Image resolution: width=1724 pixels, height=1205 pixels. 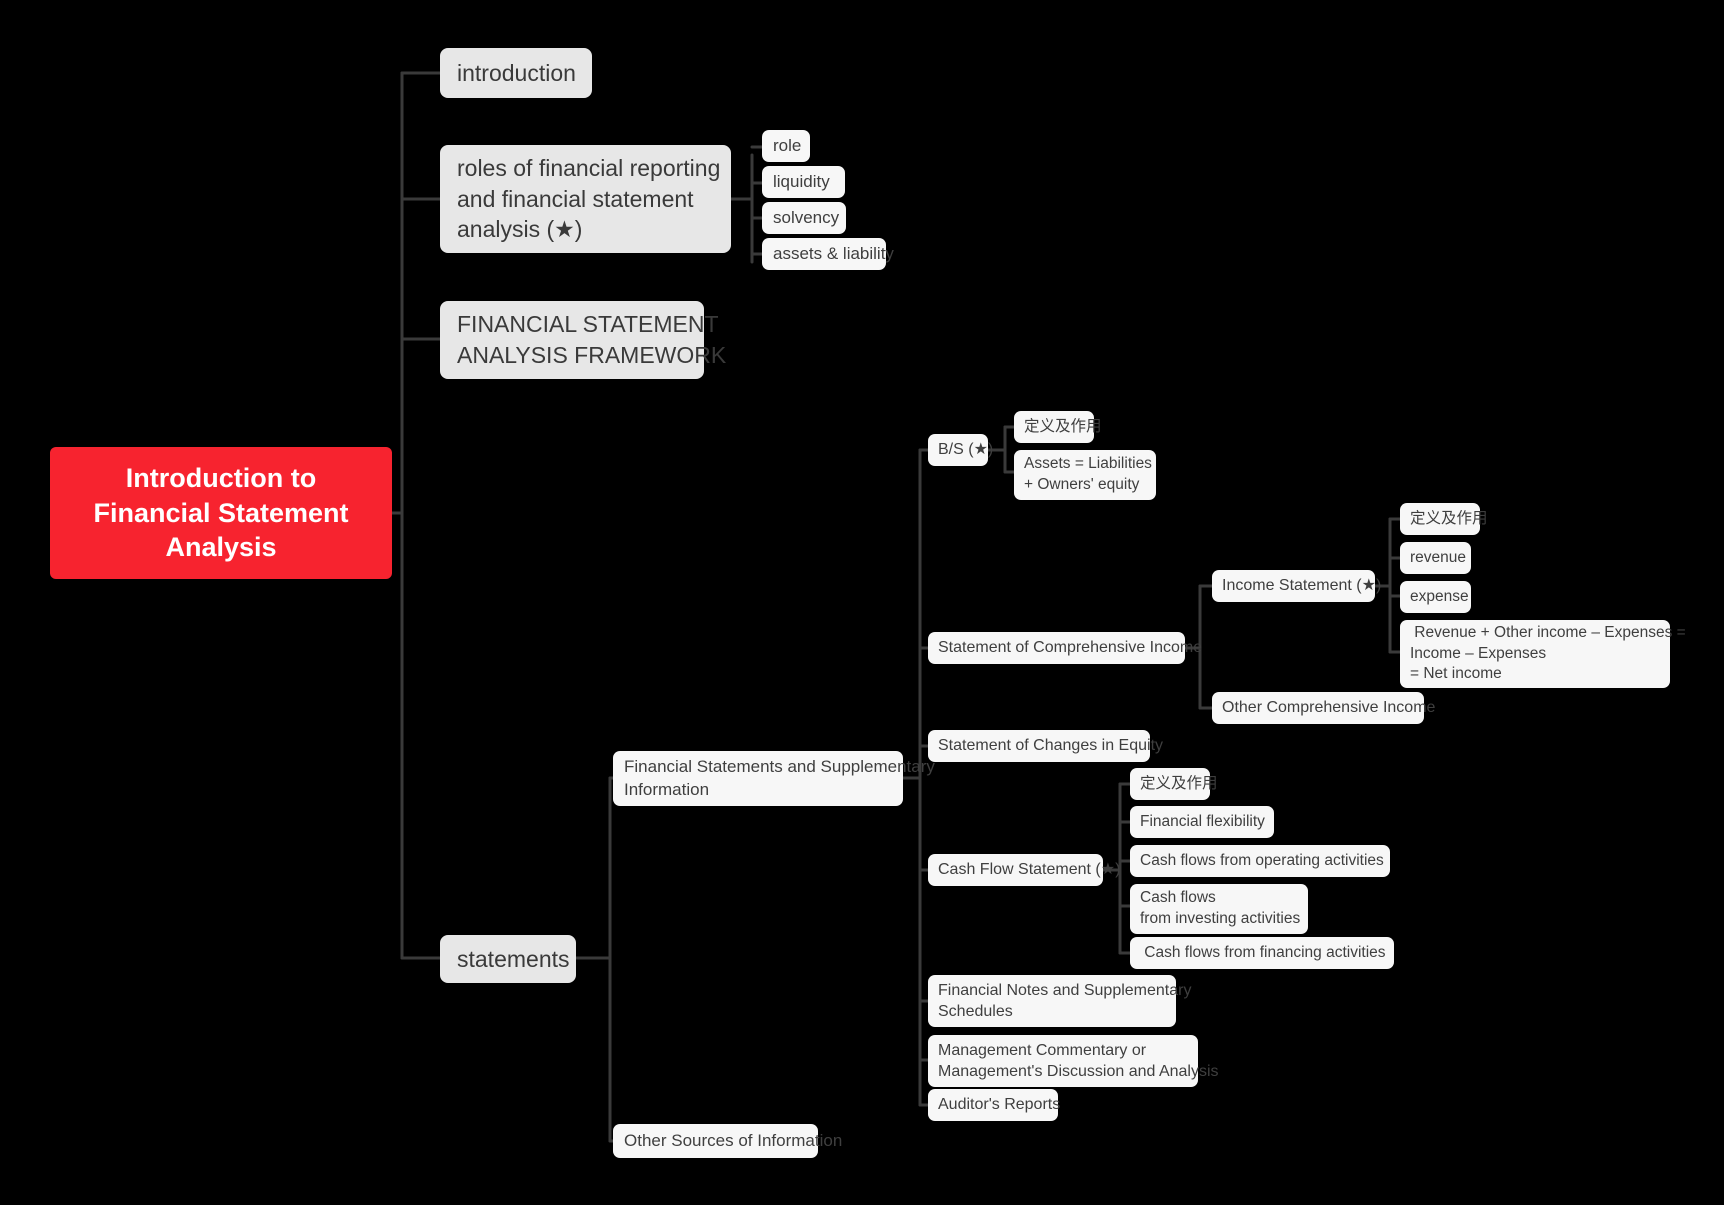 I want to click on leaf-financial-flexibility-label: Financial flexibility, so click(x=1202, y=821).